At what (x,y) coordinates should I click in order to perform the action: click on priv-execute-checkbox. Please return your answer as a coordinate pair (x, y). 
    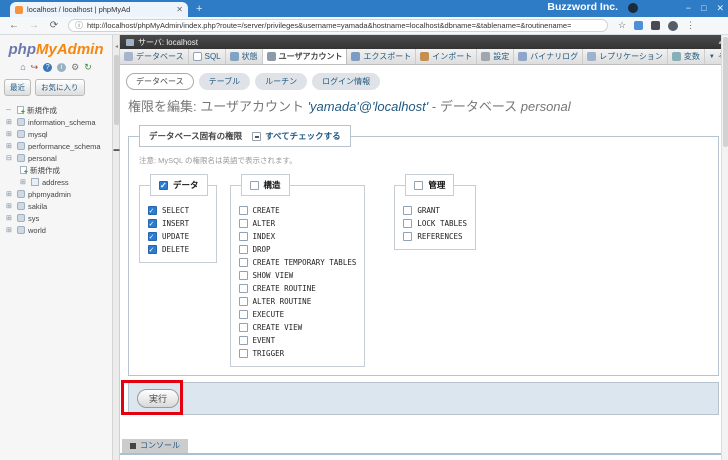
    Looking at the image, I should click on (243, 314).